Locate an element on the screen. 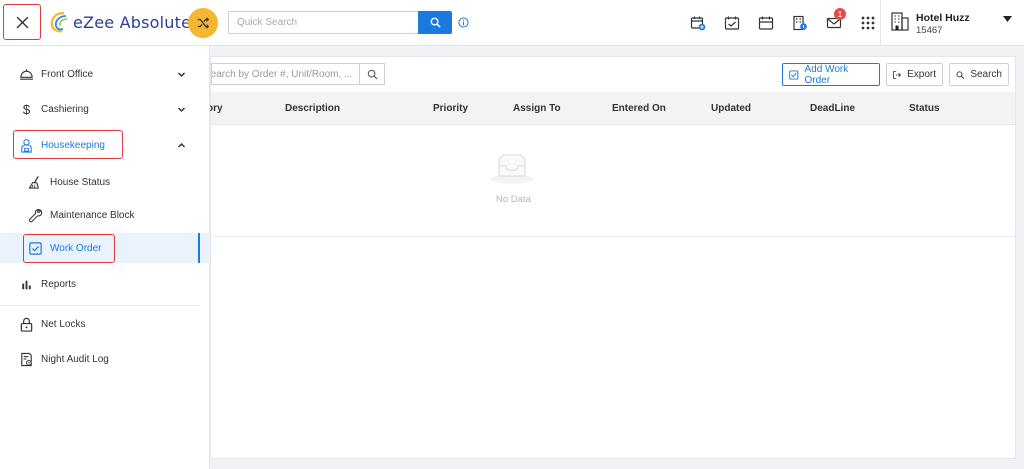 This screenshot has width=1024, height=469. bell-tray-icon is located at coordinates (26, 74).